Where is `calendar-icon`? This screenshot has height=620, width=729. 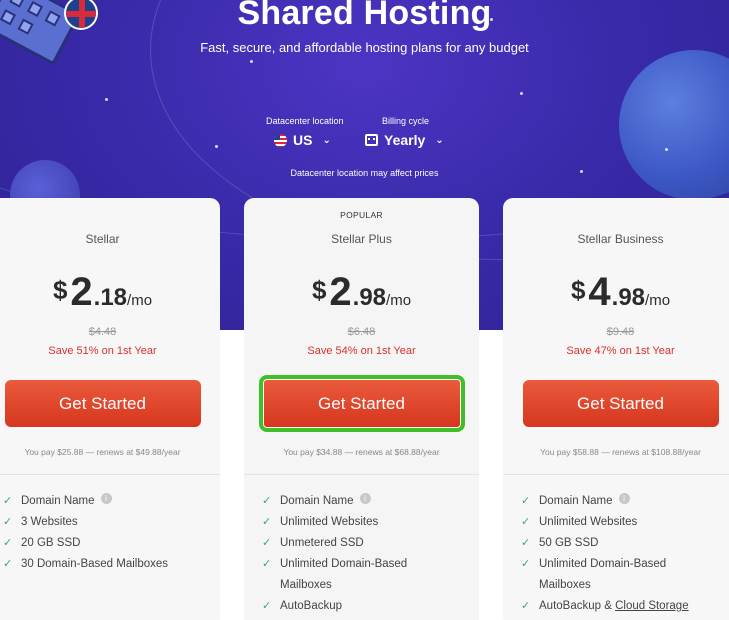
calendar-icon is located at coordinates (371, 140).